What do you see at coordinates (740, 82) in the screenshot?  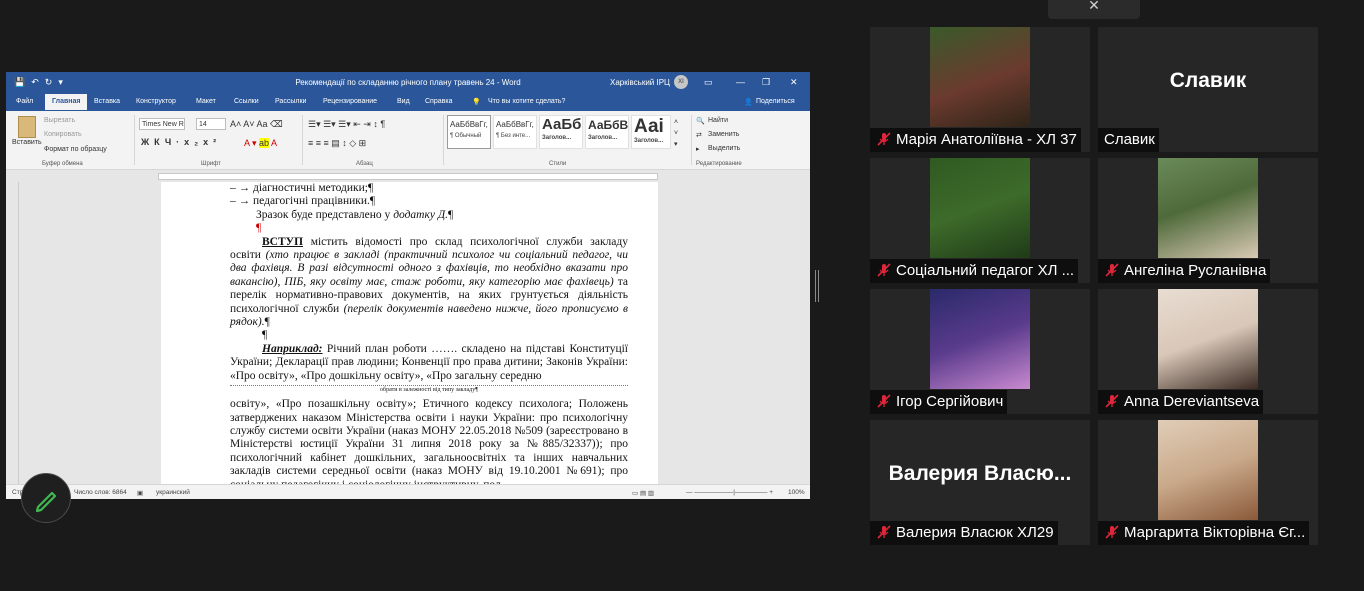 I see `minimize-icon: —` at bounding box center [740, 82].